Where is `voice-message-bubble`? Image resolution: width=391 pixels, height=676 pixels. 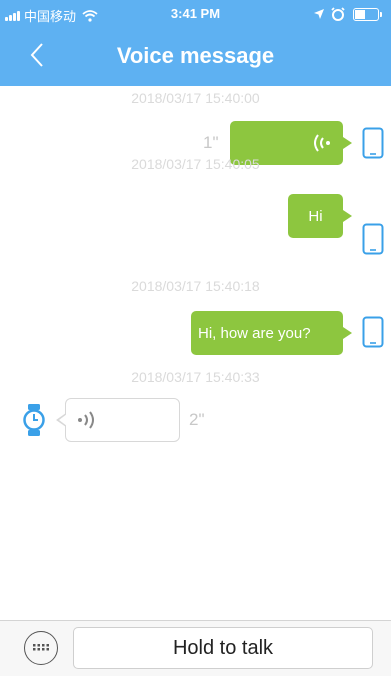 voice-message-bubble is located at coordinates (118, 420).